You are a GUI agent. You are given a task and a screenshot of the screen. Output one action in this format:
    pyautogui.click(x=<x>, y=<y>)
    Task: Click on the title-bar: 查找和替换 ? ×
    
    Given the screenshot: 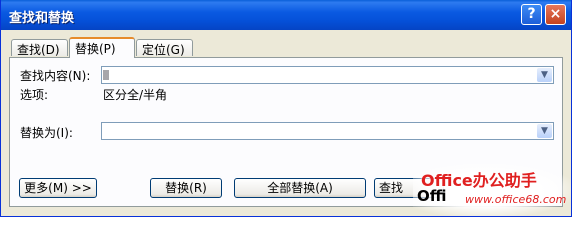 What is the action you would take?
    pyautogui.click(x=286, y=15)
    